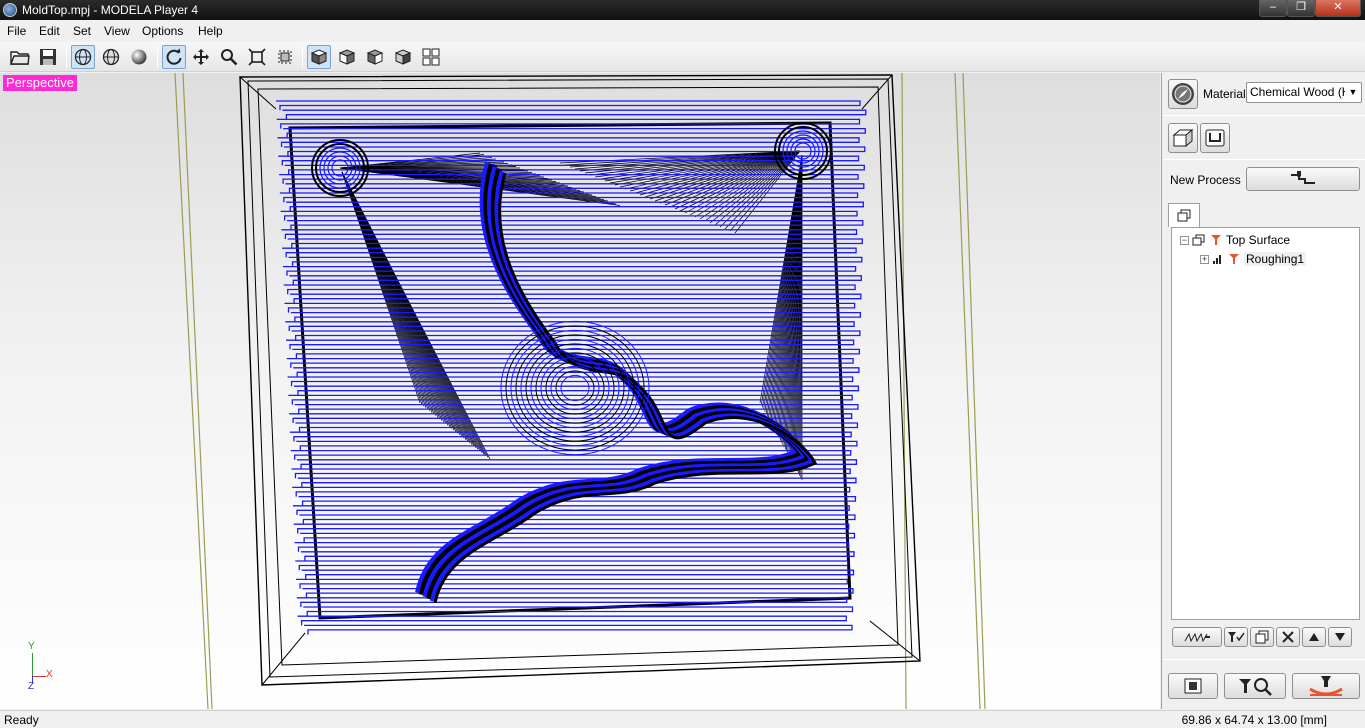  What do you see at coordinates (174, 57) in the screenshot?
I see `rotate-icon` at bounding box center [174, 57].